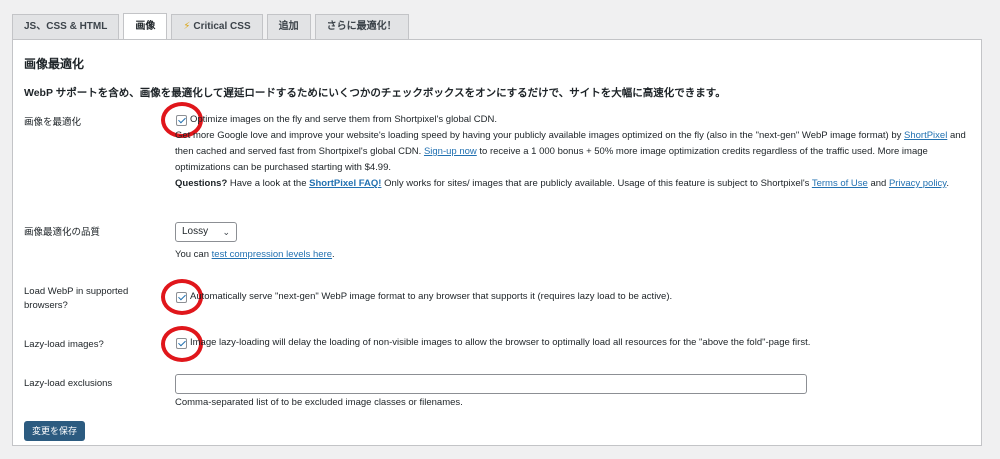  I want to click on shortpixel-link: ShortPixel, so click(925, 135).